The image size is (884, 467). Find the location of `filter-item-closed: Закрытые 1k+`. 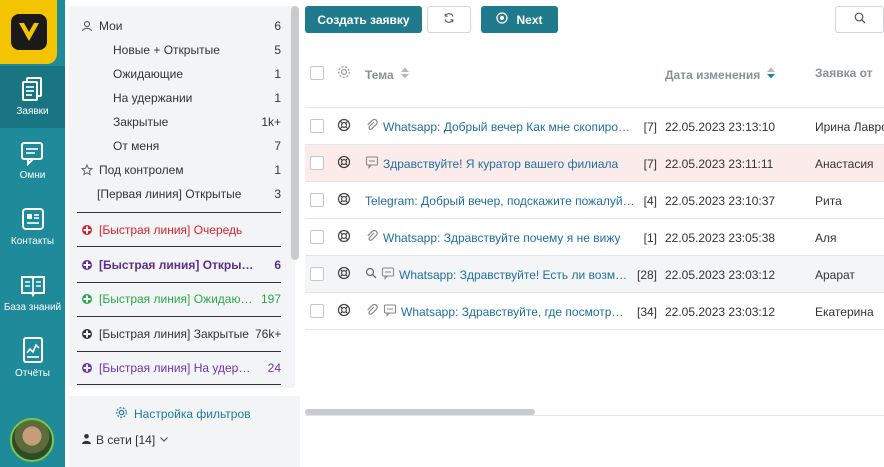

filter-item-closed: Закрытые 1k+ is located at coordinates (182, 122).